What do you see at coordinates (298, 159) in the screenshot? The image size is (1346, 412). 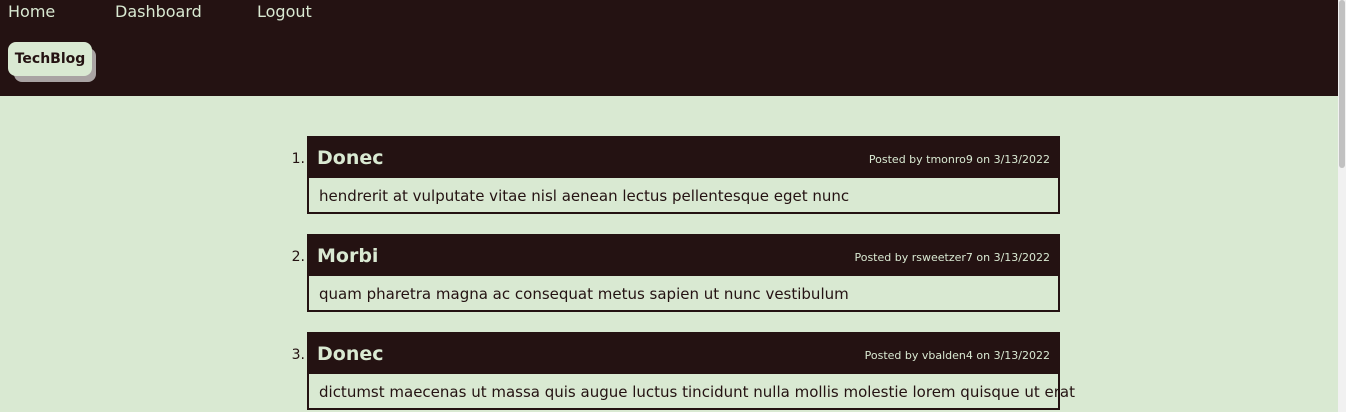 I see `post-number: 1.` at bounding box center [298, 159].